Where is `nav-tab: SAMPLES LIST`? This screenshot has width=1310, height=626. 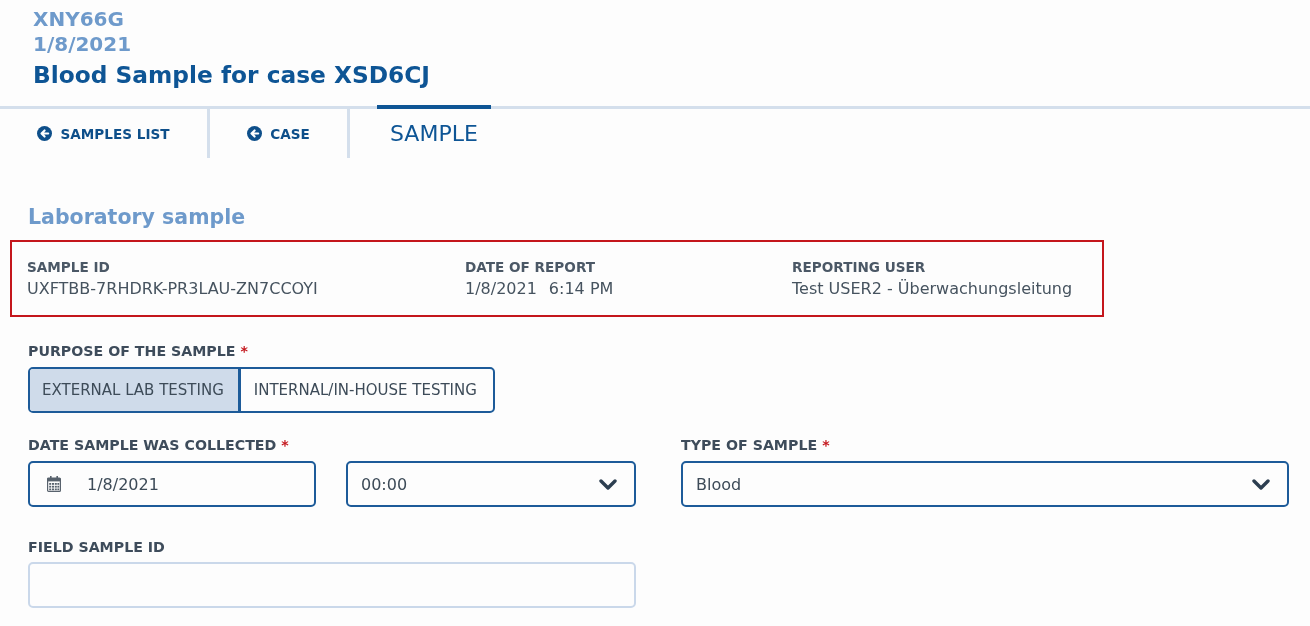 nav-tab: SAMPLES LIST is located at coordinates (103, 132).